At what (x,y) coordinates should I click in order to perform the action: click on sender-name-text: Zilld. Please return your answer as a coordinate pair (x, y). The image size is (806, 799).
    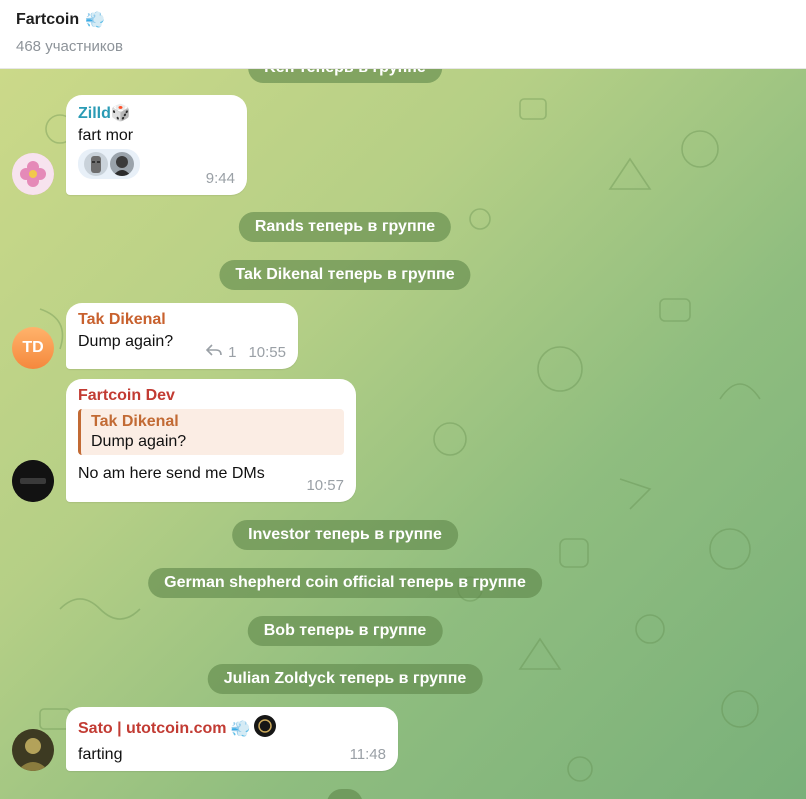
    Looking at the image, I should click on (94, 113).